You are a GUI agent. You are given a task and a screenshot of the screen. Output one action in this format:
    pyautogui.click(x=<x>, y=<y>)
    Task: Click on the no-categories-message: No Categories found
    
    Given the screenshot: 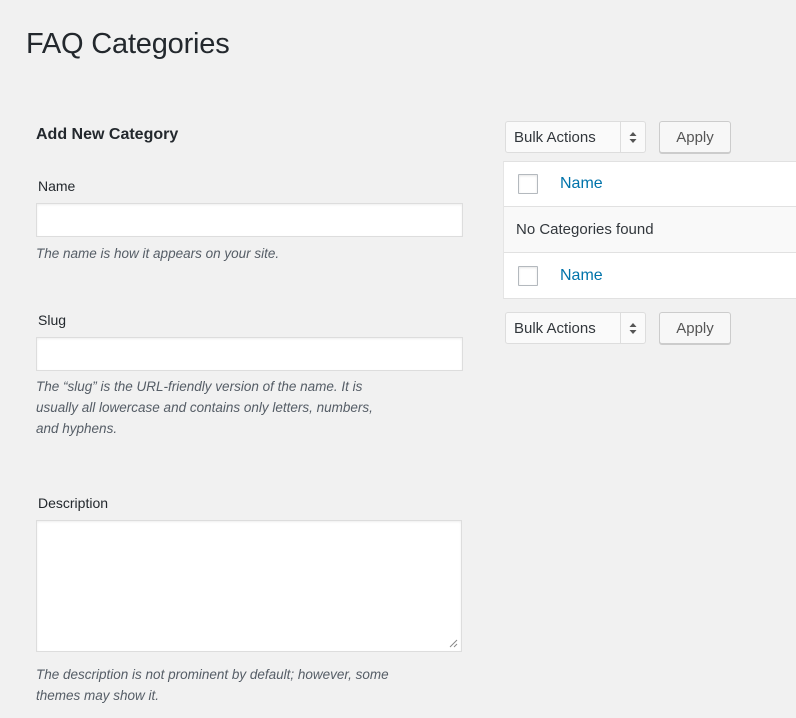 What is the action you would take?
    pyautogui.click(x=585, y=229)
    